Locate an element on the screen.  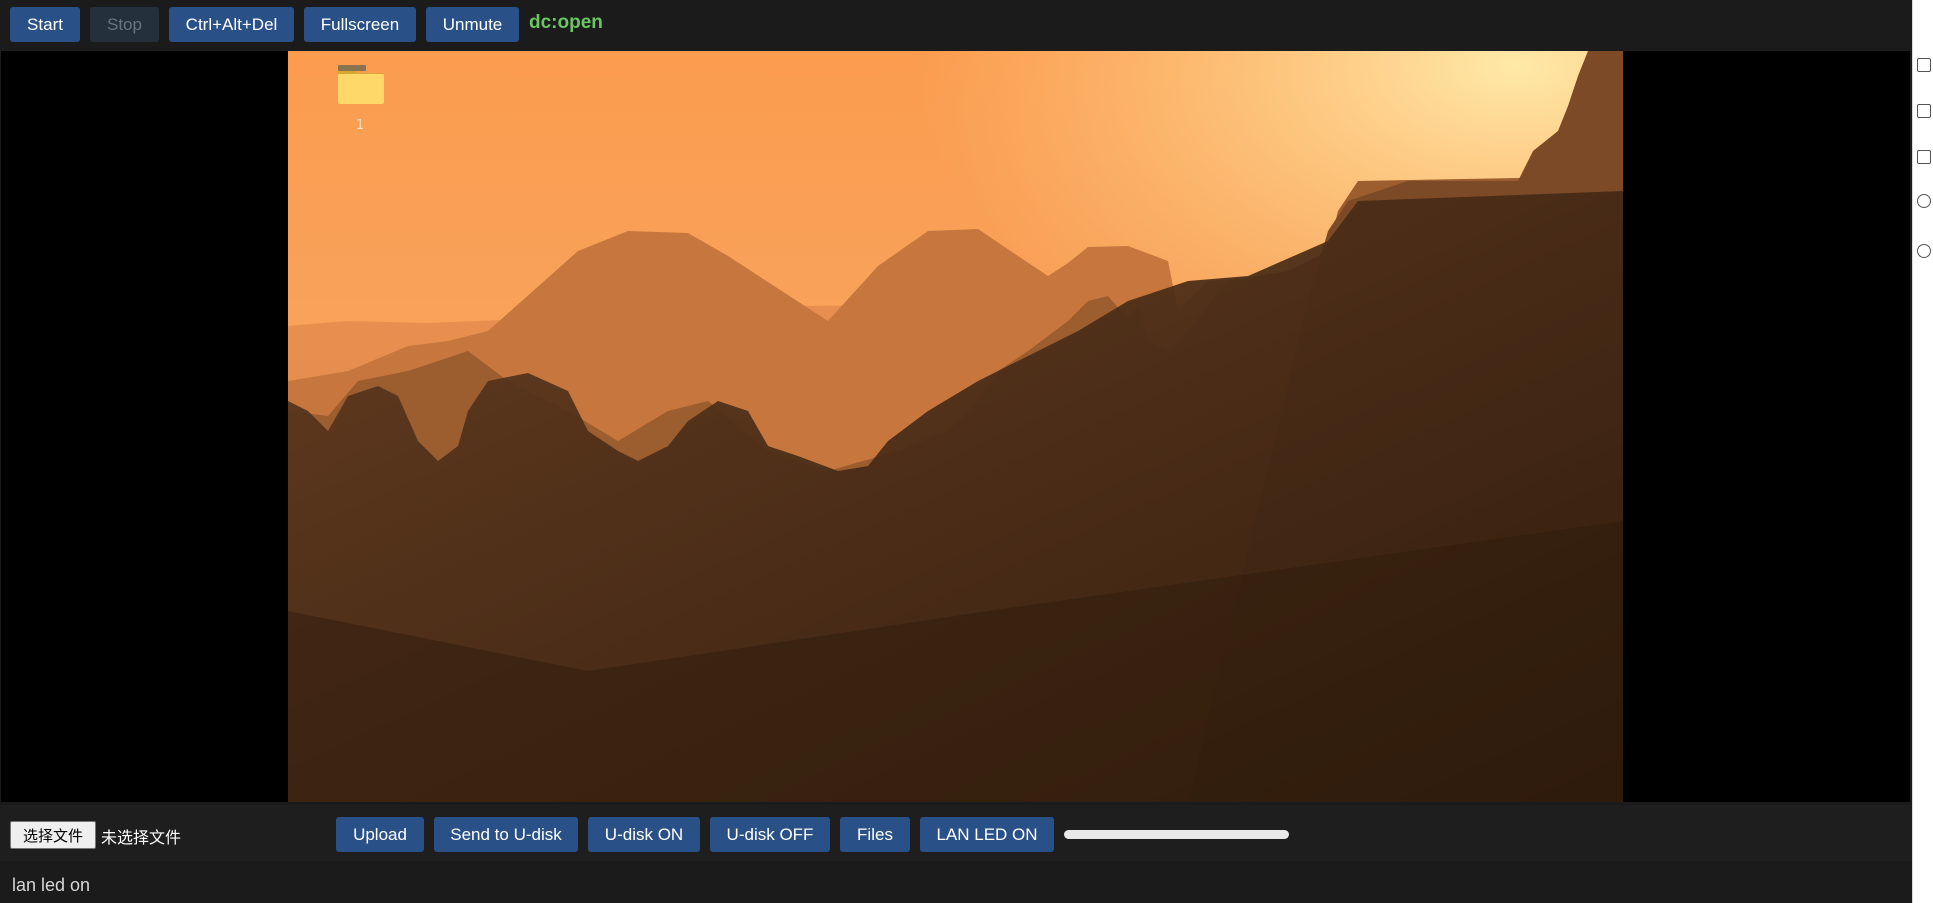
start-button: Start is located at coordinates (45, 24).